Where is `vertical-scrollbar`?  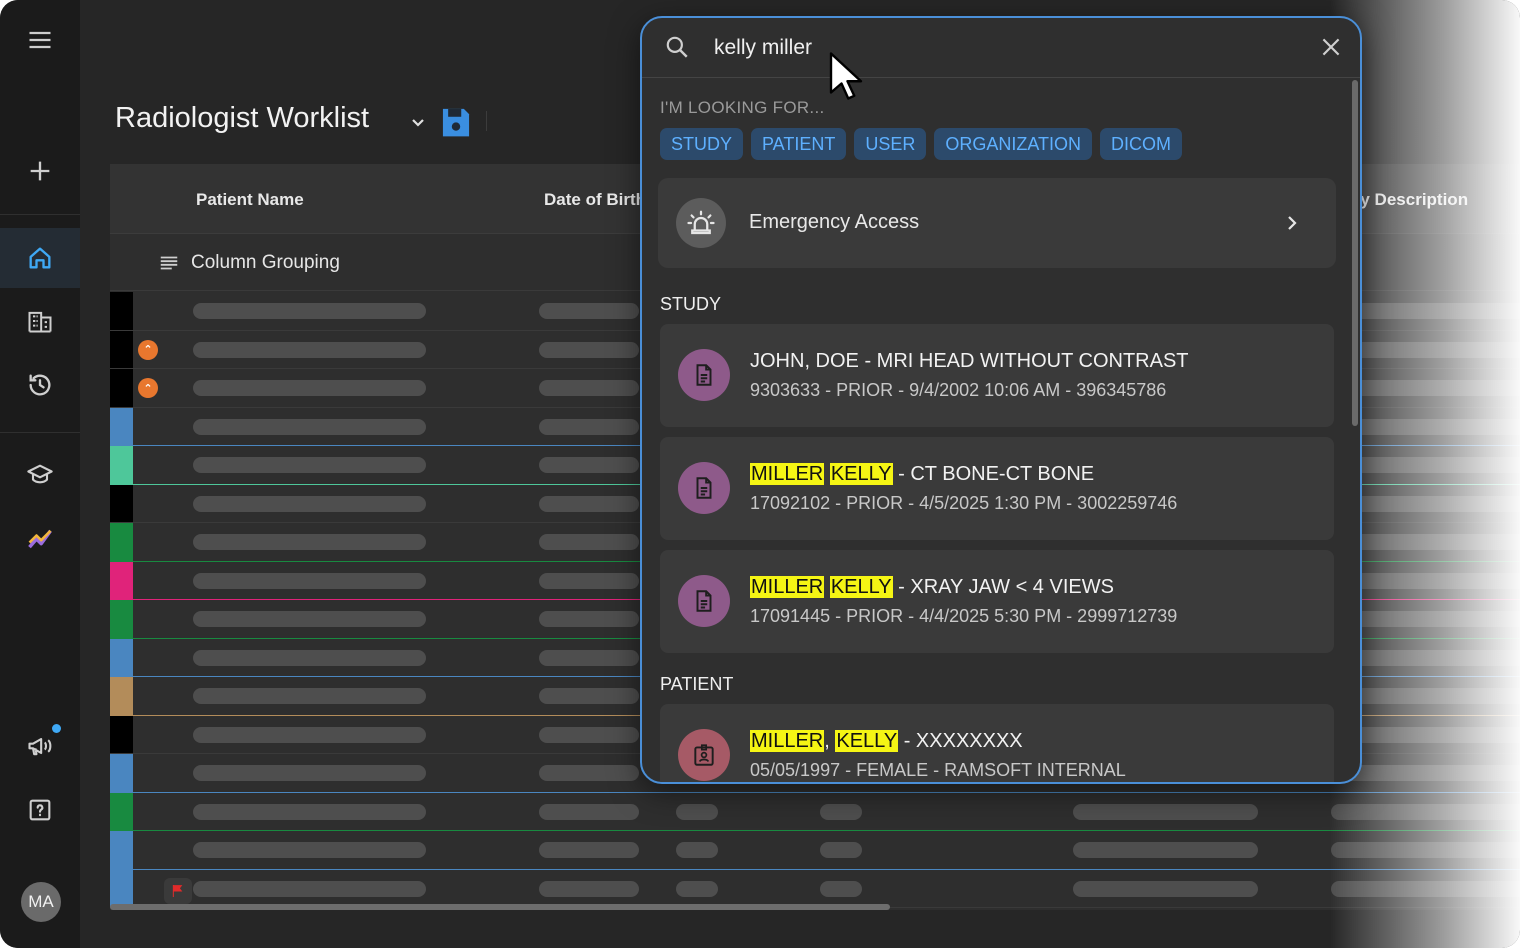
vertical-scrollbar is located at coordinates (1355, 253).